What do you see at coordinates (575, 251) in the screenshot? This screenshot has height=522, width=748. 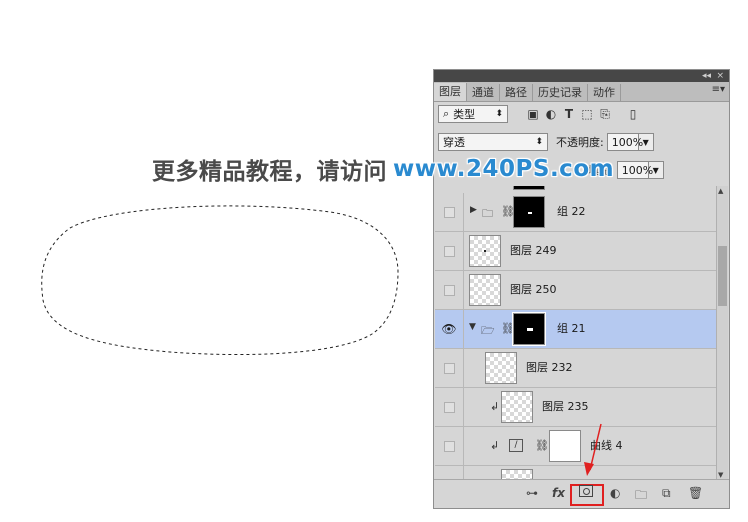 I see `layer-row: 图层 249` at bounding box center [575, 251].